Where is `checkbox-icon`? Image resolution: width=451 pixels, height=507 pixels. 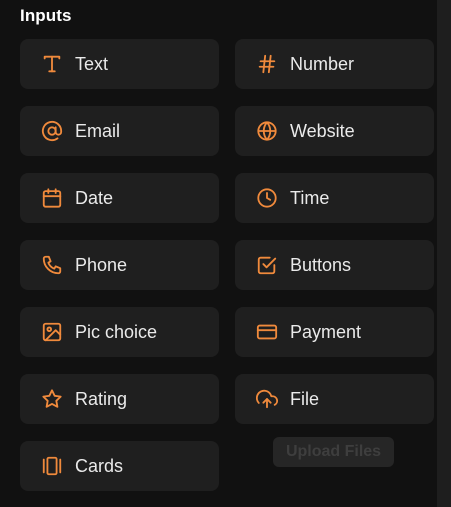
checkbox-icon is located at coordinates (267, 265).